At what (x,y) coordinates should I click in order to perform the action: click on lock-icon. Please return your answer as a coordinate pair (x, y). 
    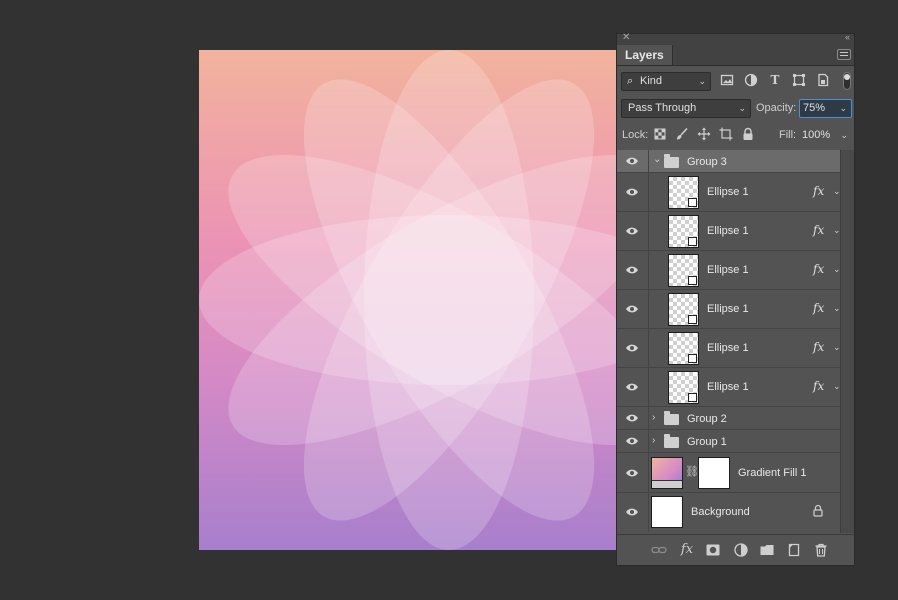
    Looking at the image, I should click on (818, 512).